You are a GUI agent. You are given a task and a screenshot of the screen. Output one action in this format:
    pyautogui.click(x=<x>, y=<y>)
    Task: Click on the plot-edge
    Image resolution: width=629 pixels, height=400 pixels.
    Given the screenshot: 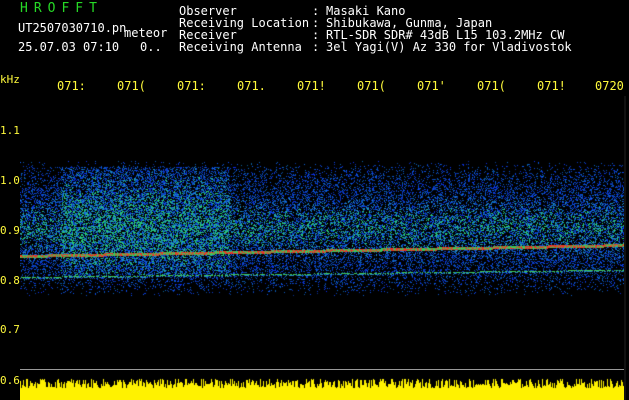 What is the action you would take?
    pyautogui.click(x=625, y=248)
    